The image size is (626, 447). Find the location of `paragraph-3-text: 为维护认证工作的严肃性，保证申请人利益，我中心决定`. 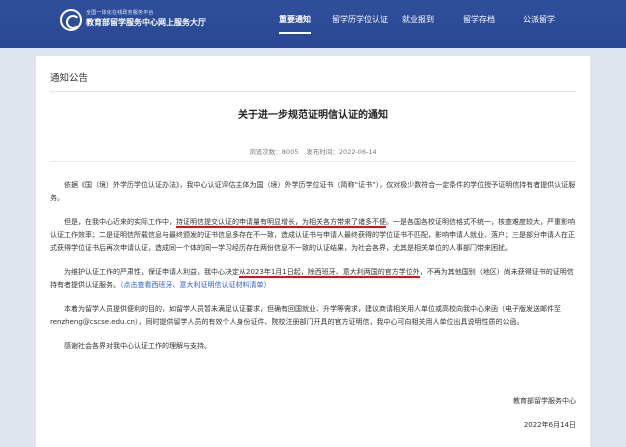

paragraph-3-text: 为维护认证工作的严肃性，保证申请人利益，我中心决定 is located at coordinates (151, 272).